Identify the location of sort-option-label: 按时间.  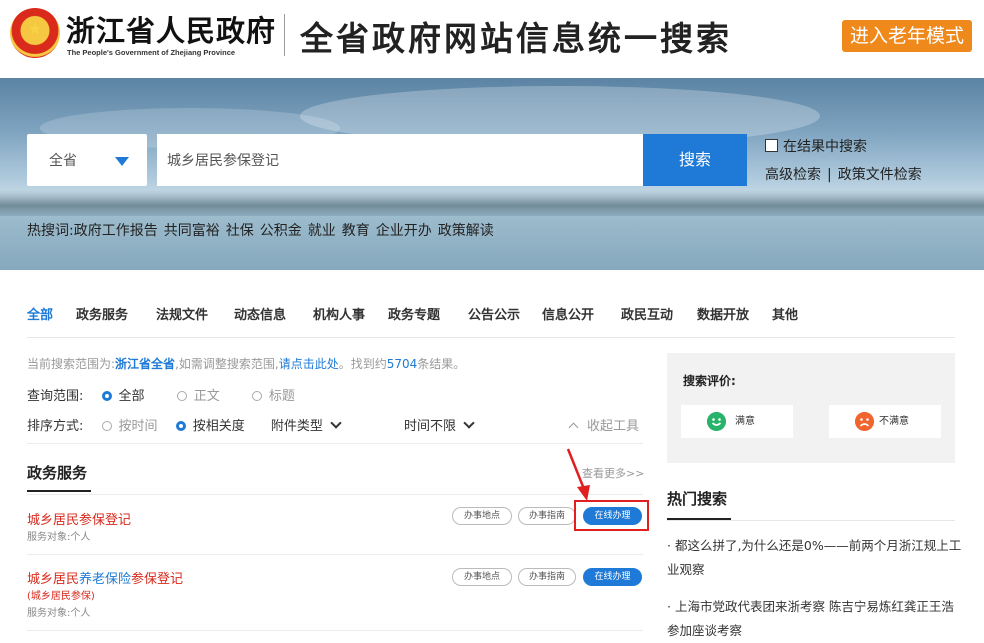
(138, 426).